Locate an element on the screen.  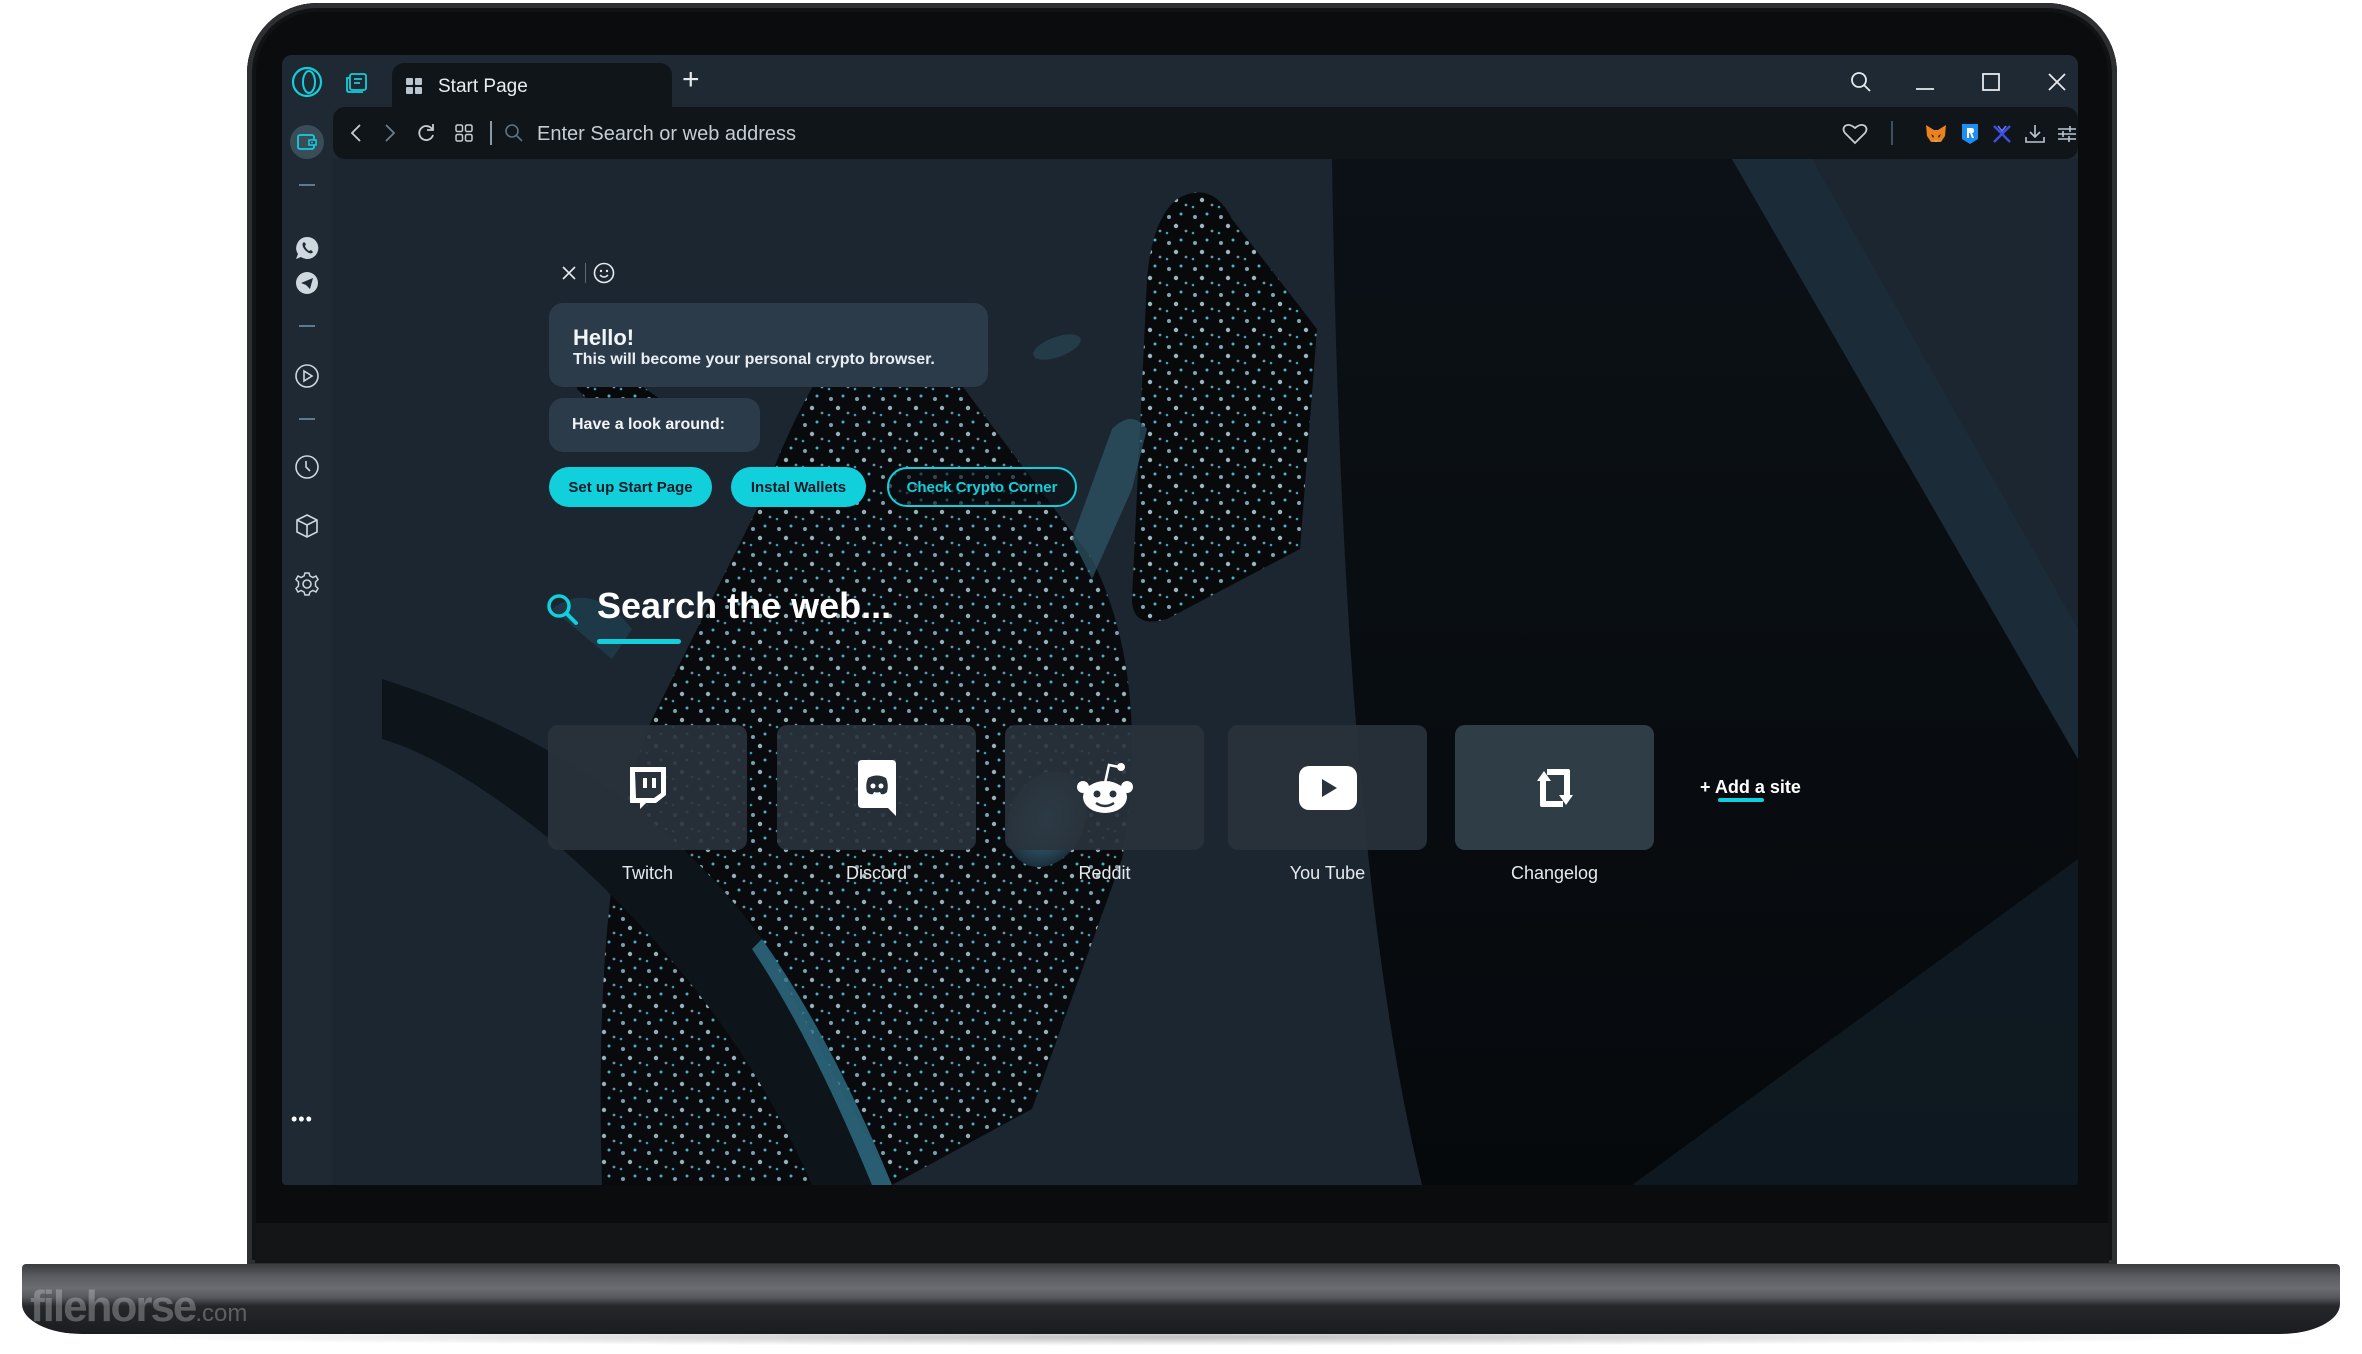
changelog-icon is located at coordinates (1554, 787).